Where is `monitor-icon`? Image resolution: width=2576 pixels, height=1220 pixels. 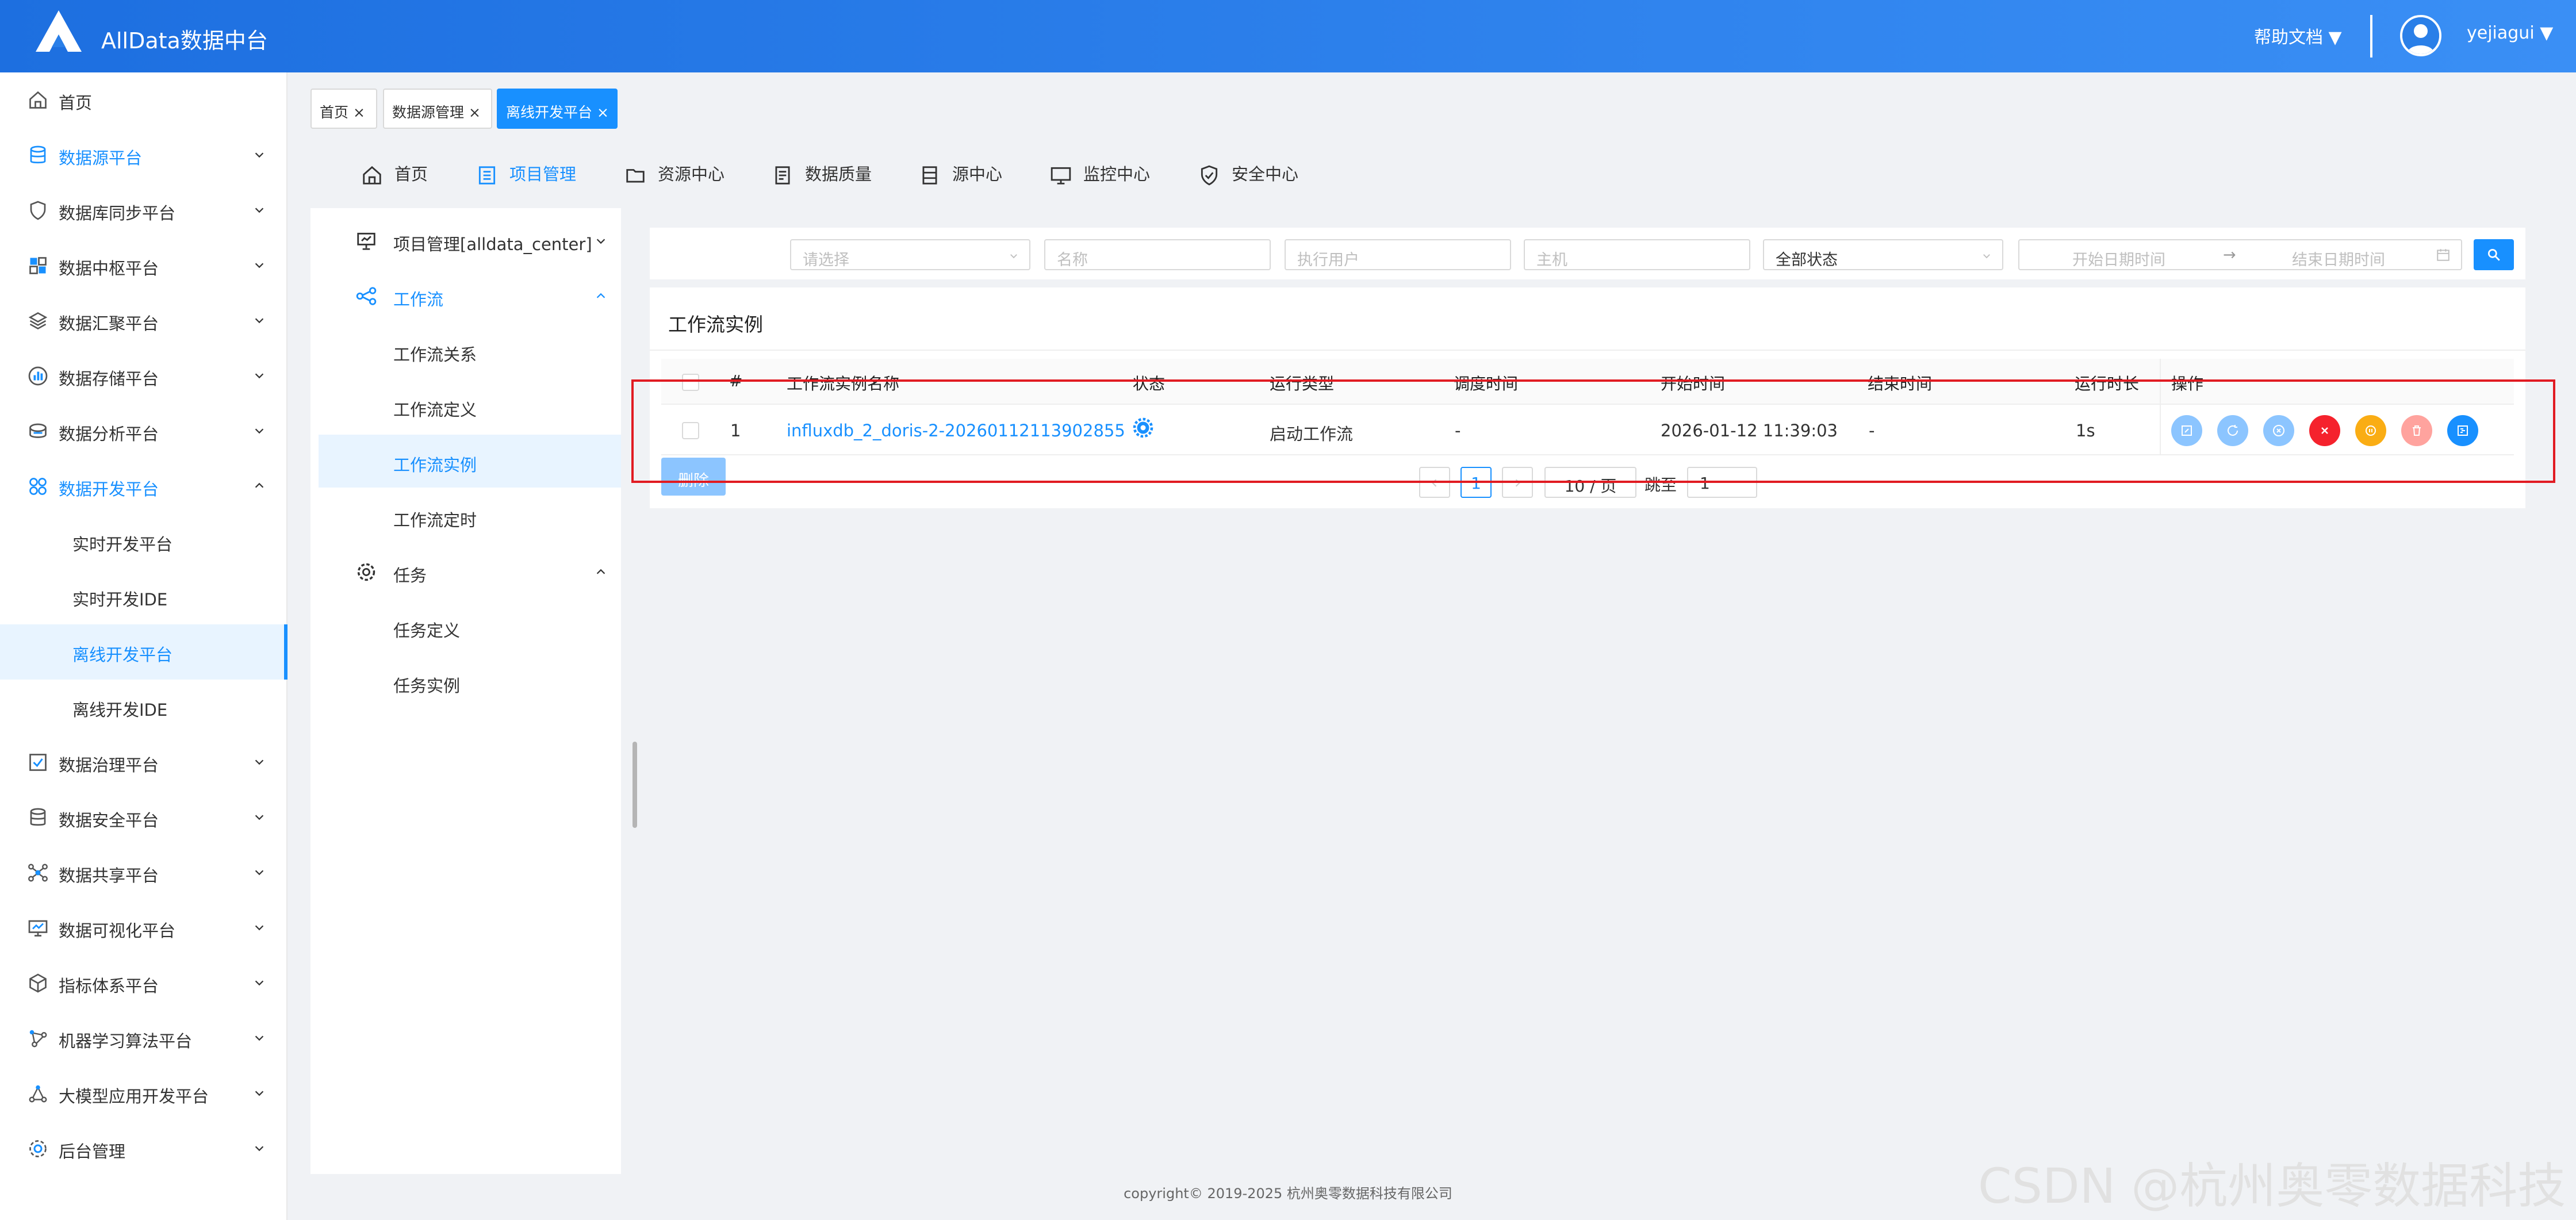
monitor-icon is located at coordinates (38, 928).